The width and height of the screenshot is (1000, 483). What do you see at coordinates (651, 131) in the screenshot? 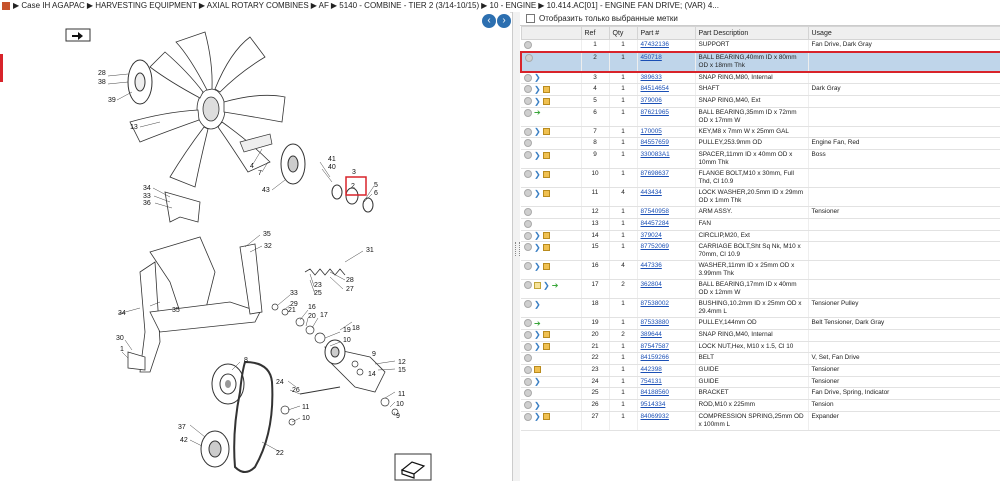
I see `part-number-link: 170005` at bounding box center [651, 131].